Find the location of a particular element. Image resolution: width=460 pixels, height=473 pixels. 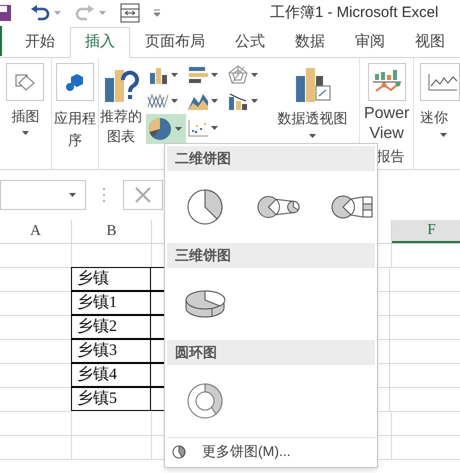

ribbon-tab: 页面布局 is located at coordinates (175, 42).